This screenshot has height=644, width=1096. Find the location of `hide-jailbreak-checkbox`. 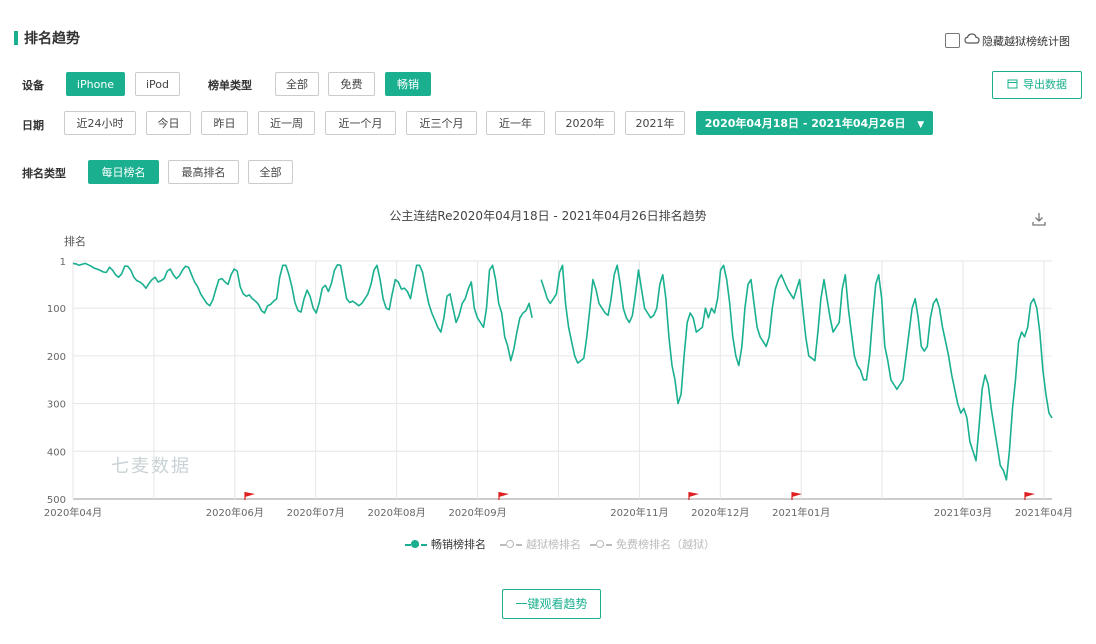

hide-jailbreak-checkbox is located at coordinates (952, 40).